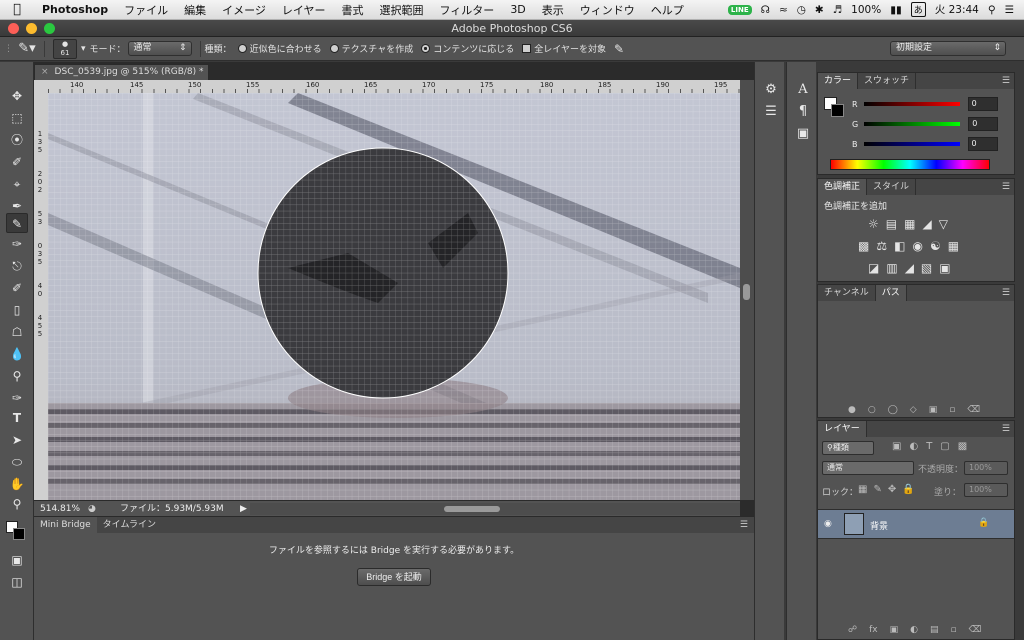  I want to click on mode-select: 通常 ⇕, so click(159, 48).